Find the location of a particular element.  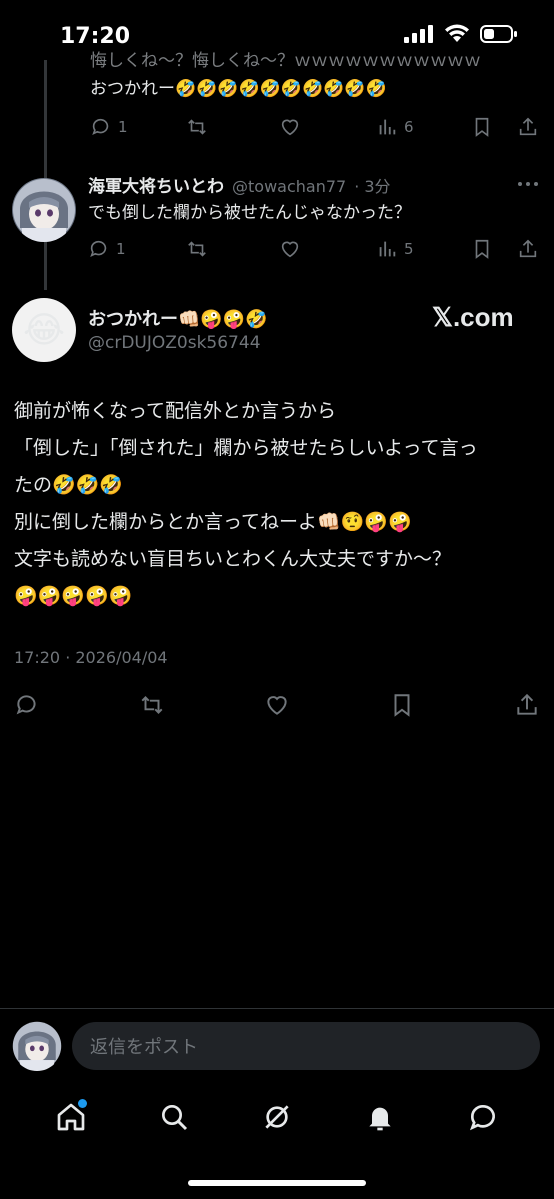

reply-input: 返信をポスト is located at coordinates (306, 1046).